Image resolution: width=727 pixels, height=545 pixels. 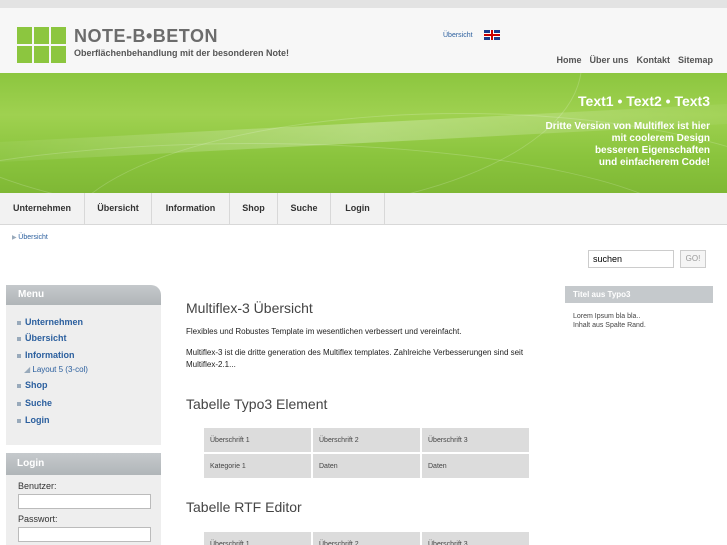 What do you see at coordinates (631, 259) in the screenshot?
I see `search-input` at bounding box center [631, 259].